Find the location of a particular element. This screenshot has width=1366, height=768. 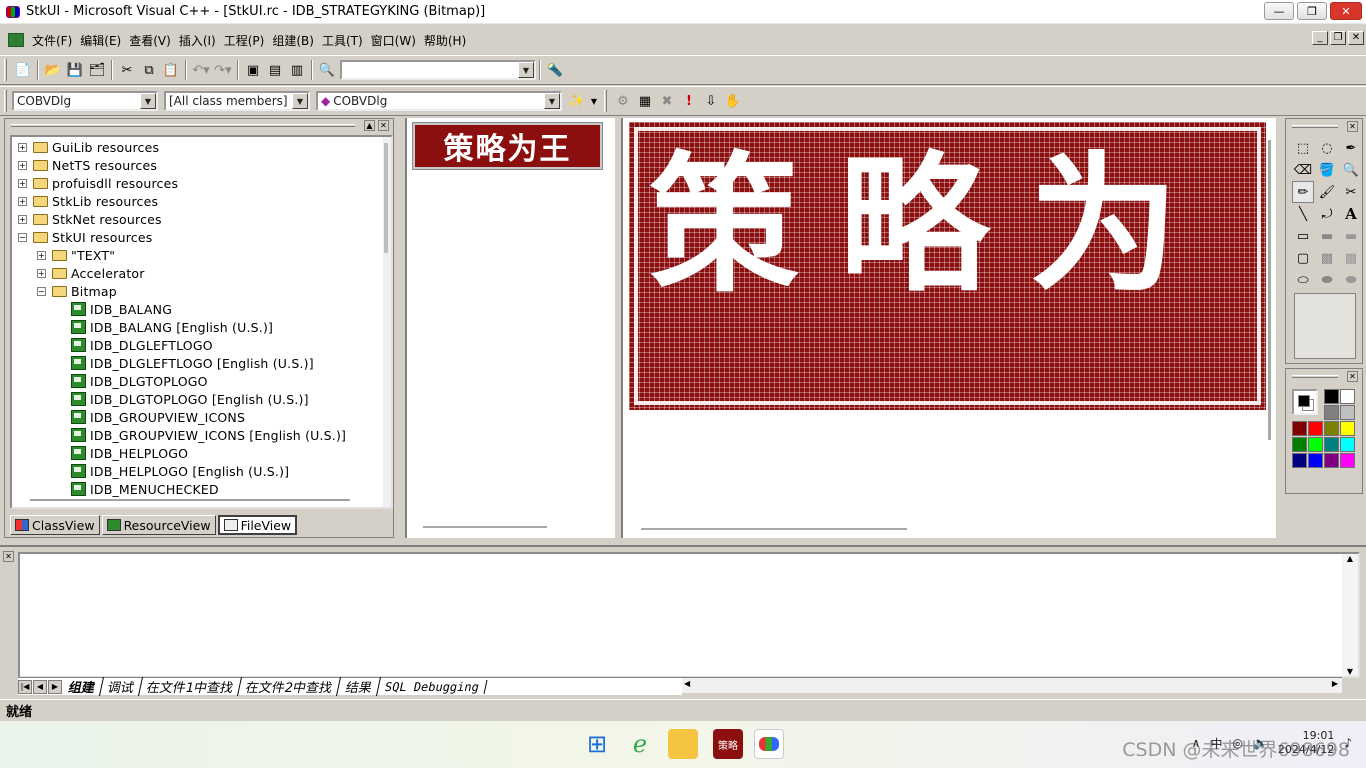

tree-item: + NetTS resources is located at coordinates (201, 165).